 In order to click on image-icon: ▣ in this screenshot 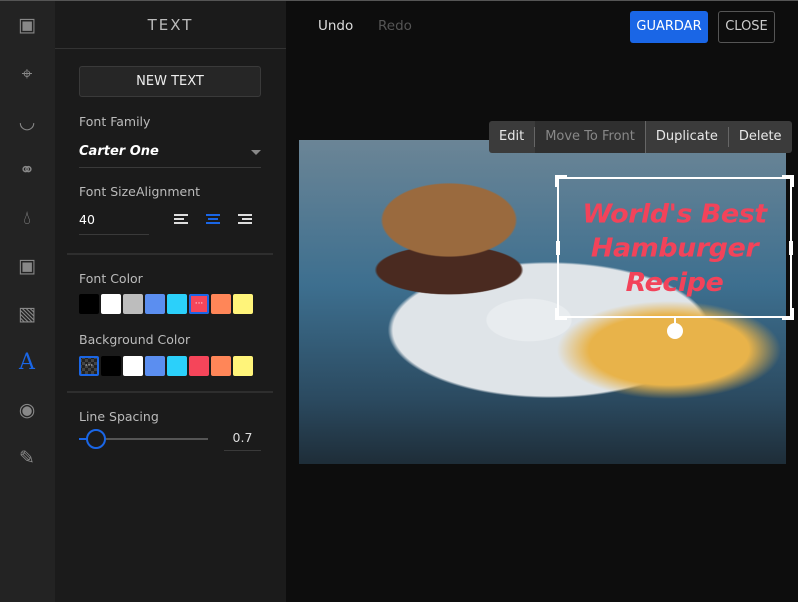, I will do `click(27, 25)`.